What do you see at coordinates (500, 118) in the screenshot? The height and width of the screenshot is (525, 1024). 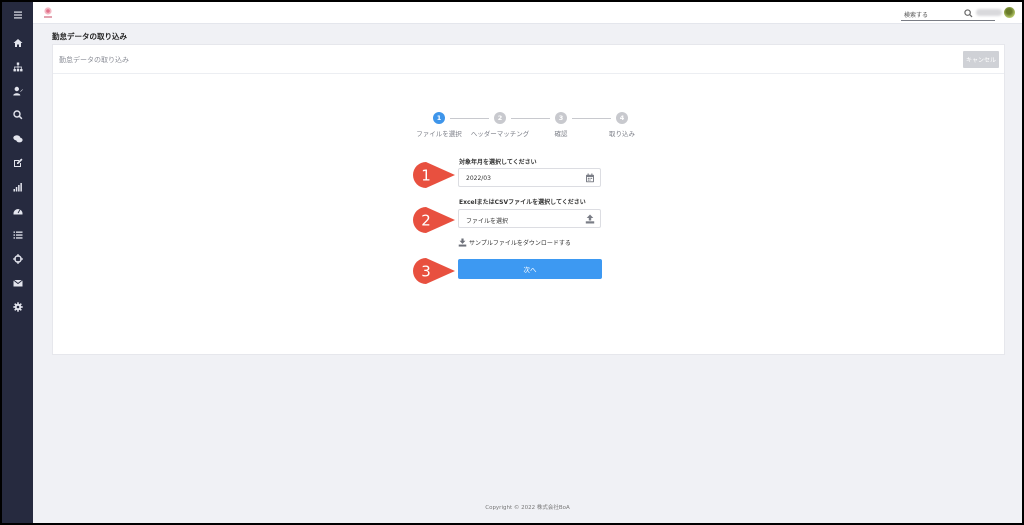 I see `step-number: 2` at bounding box center [500, 118].